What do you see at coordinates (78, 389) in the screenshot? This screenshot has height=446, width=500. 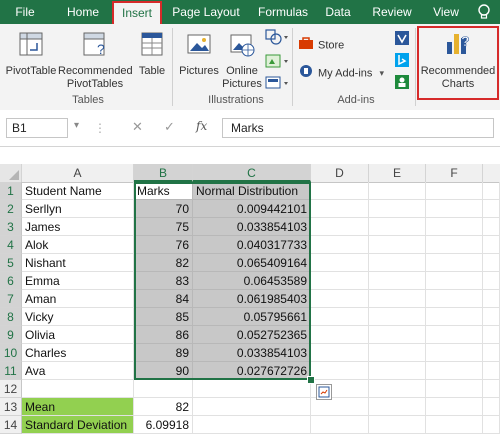 I see `cell-a` at bounding box center [78, 389].